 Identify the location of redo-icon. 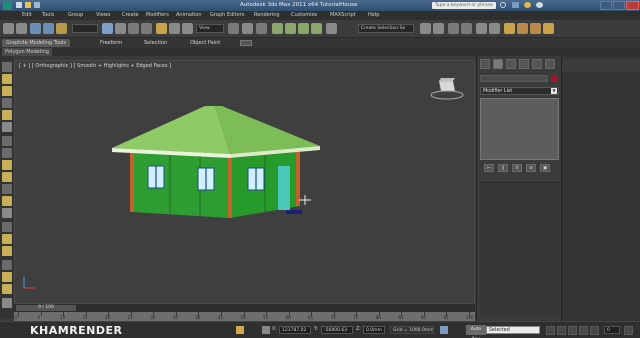
(21, 28).